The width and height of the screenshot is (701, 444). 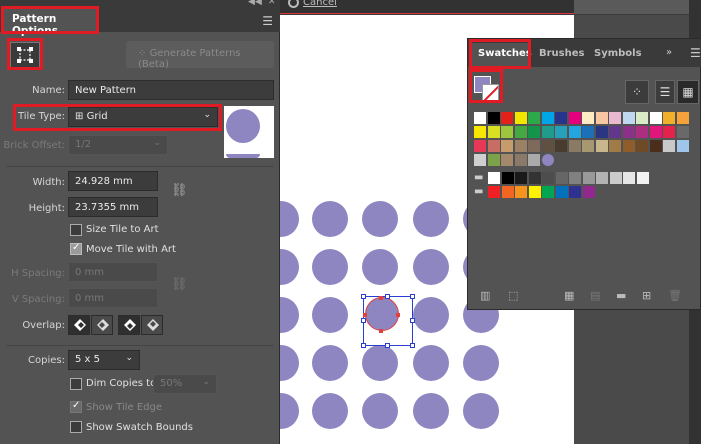 What do you see at coordinates (185, 384) in the screenshot?
I see `dim-copies-select: 50% ⌄` at bounding box center [185, 384].